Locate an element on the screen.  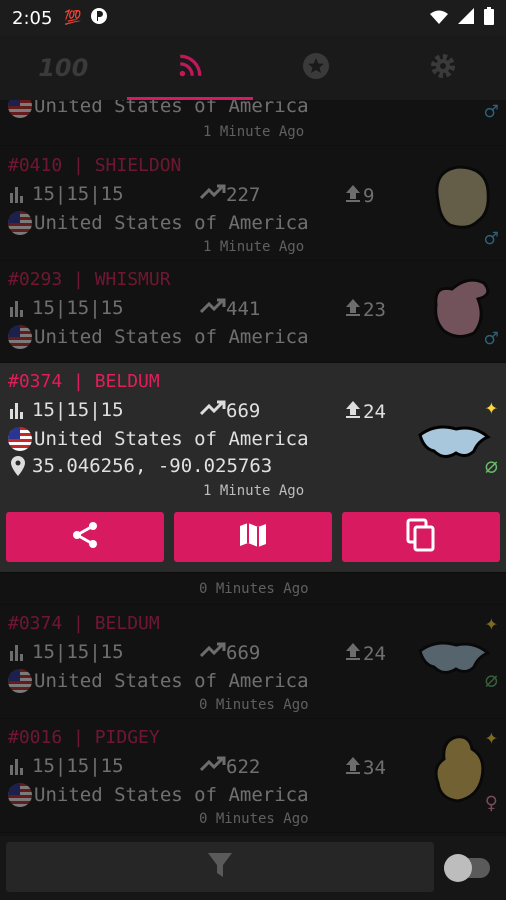
cp-value: 441 is located at coordinates (243, 308).